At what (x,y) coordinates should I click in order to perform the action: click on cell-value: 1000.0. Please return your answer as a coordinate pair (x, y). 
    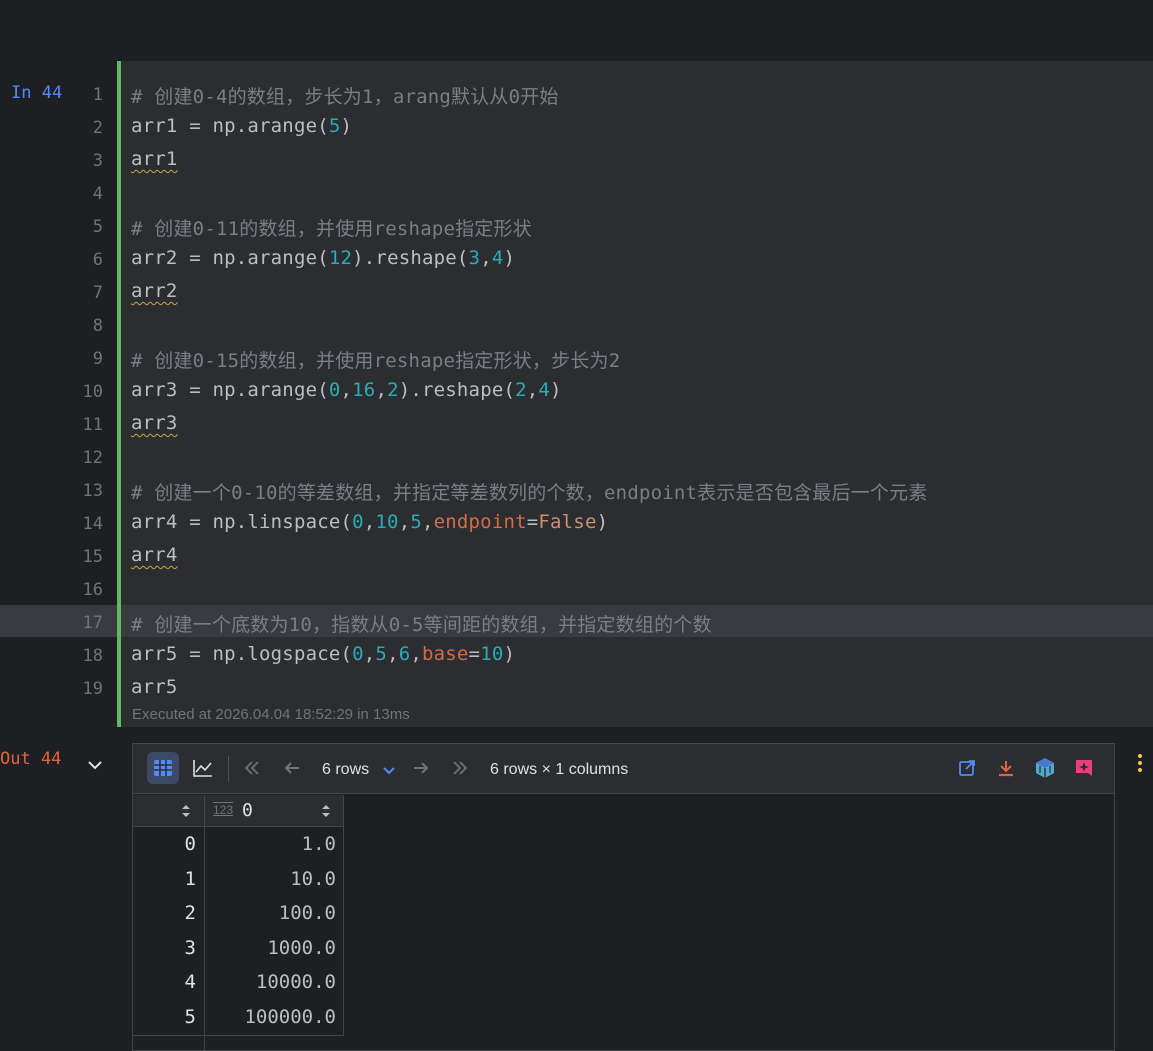
    Looking at the image, I should click on (274, 948).